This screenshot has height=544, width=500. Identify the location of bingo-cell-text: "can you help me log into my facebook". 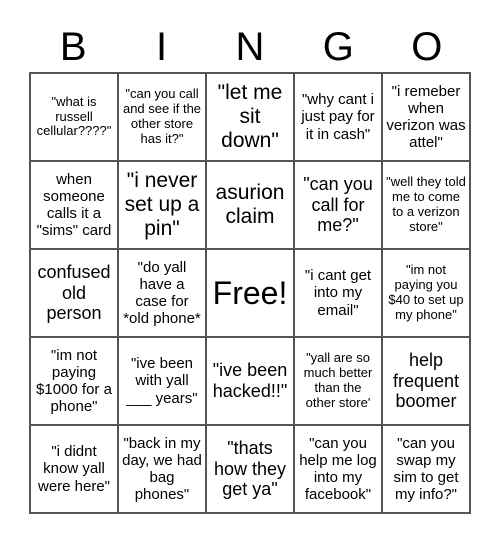
(338, 469).